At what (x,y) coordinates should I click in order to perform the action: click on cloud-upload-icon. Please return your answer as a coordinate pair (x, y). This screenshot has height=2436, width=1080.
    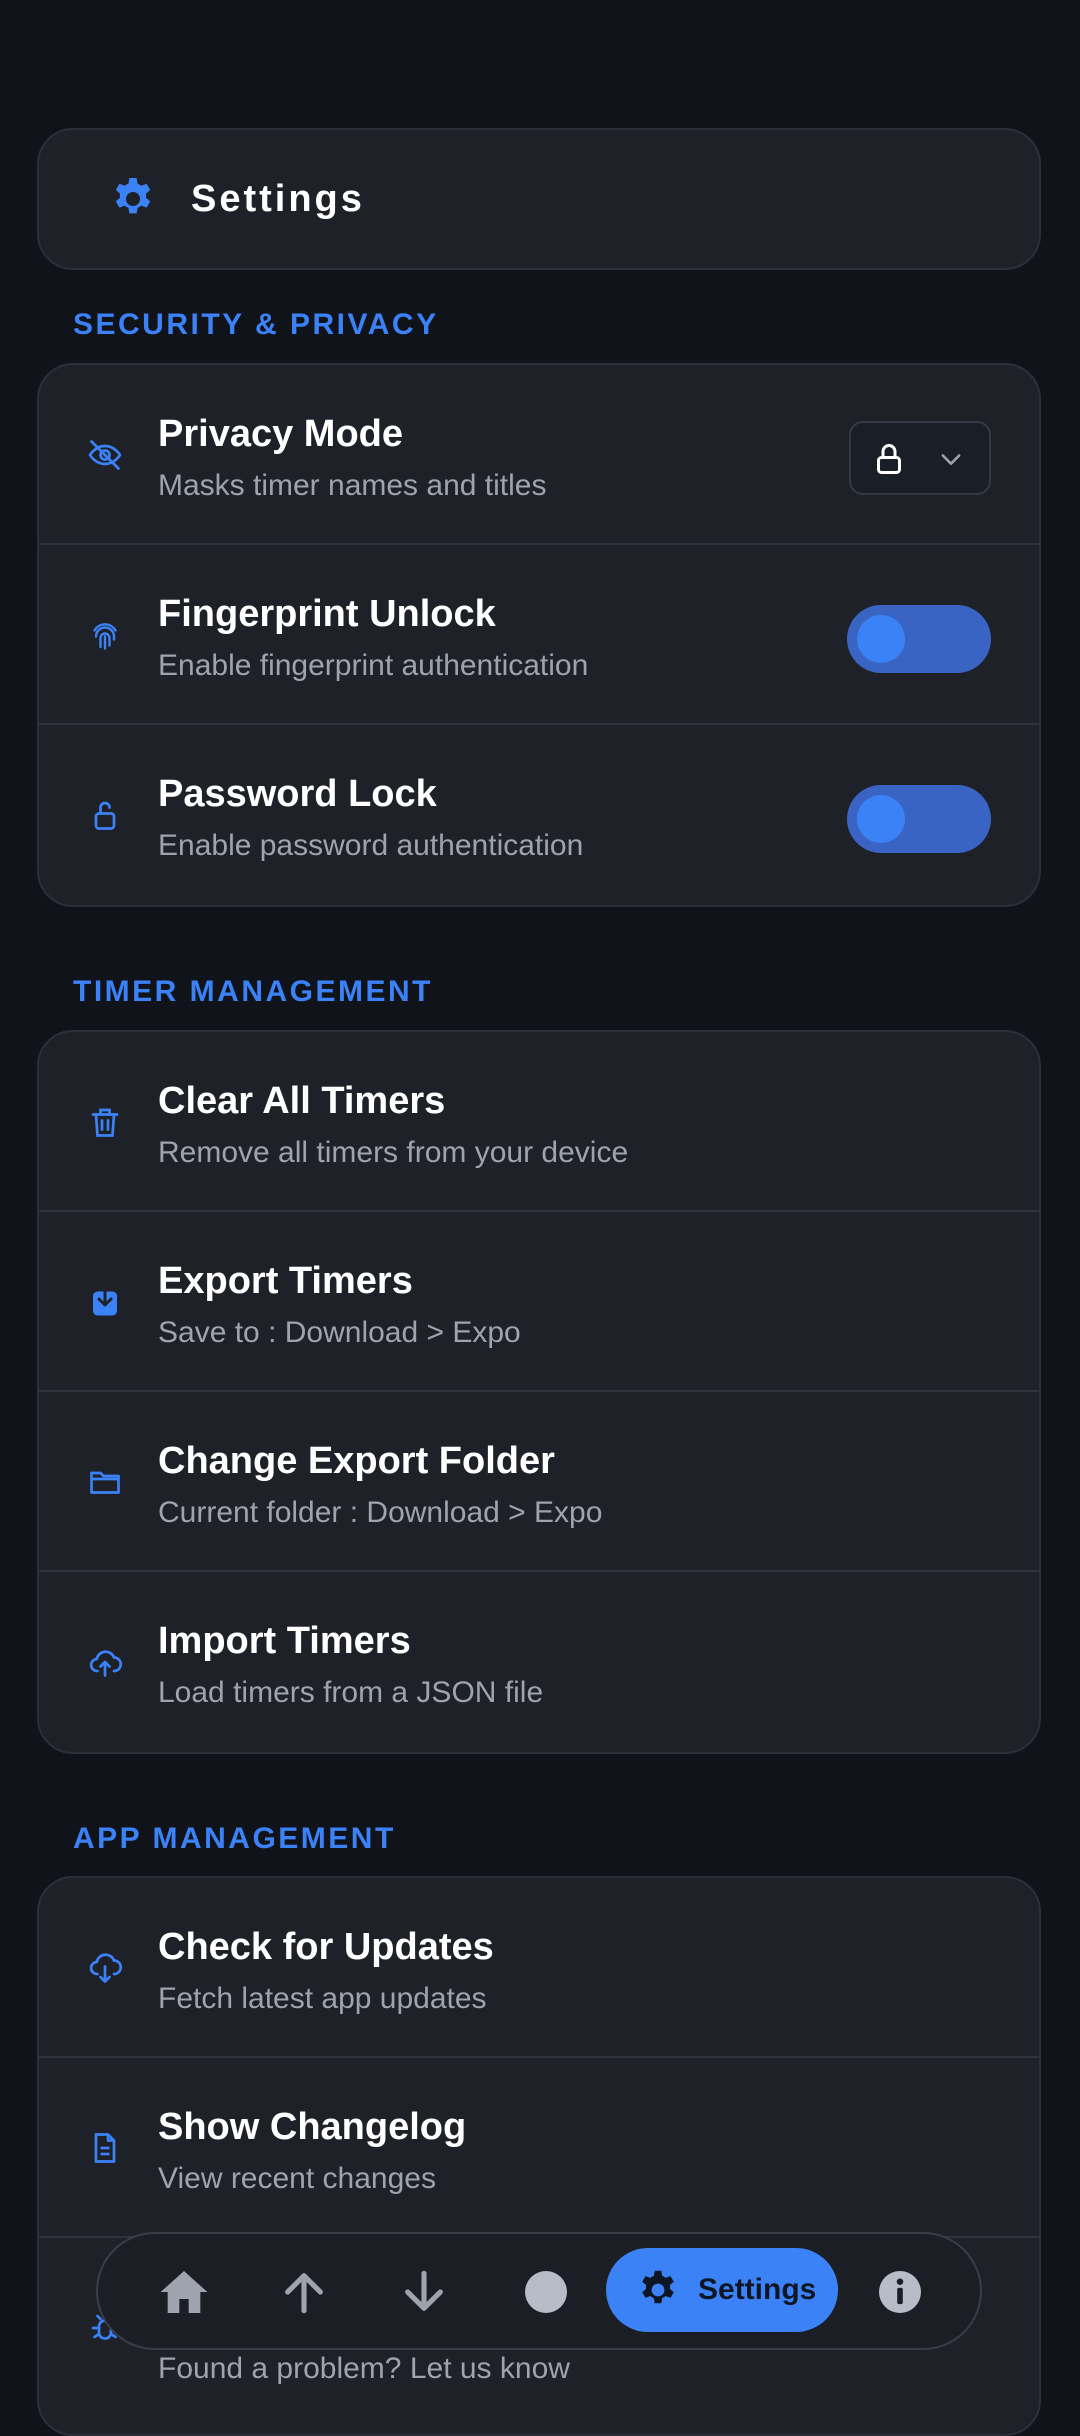
    Looking at the image, I should click on (106, 1663).